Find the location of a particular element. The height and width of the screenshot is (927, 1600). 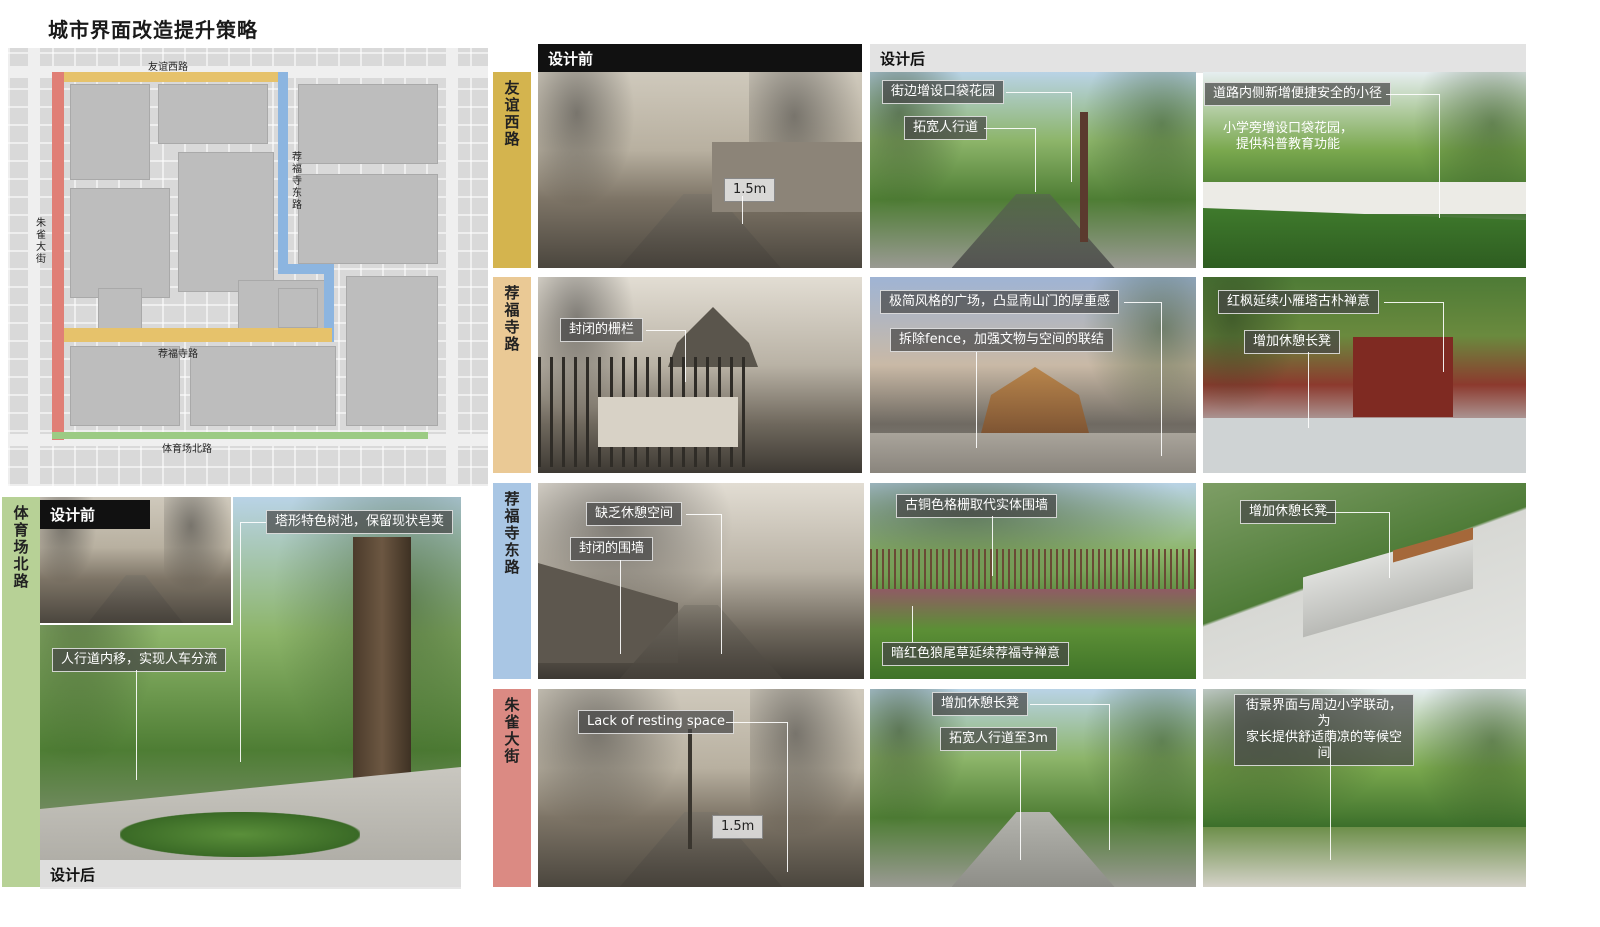

photo-signpost is located at coordinates (1084, 177).